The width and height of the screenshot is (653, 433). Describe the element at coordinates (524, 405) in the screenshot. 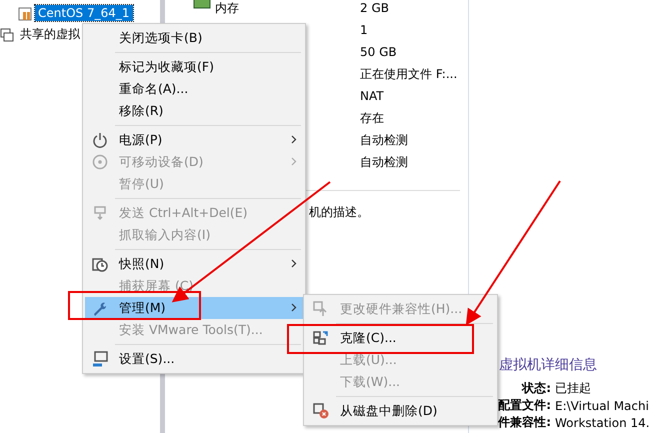

I see `detail-label: 配置文件:` at that location.